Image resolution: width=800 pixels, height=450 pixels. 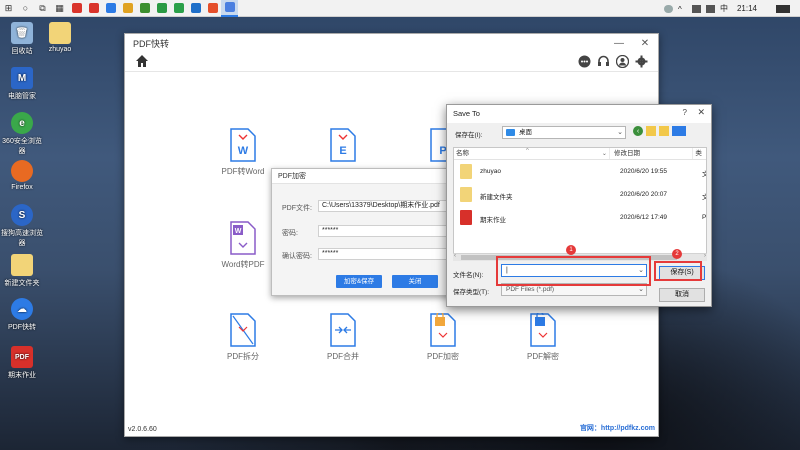 I want to click on minimize-icon: —, so click(x=619, y=43).